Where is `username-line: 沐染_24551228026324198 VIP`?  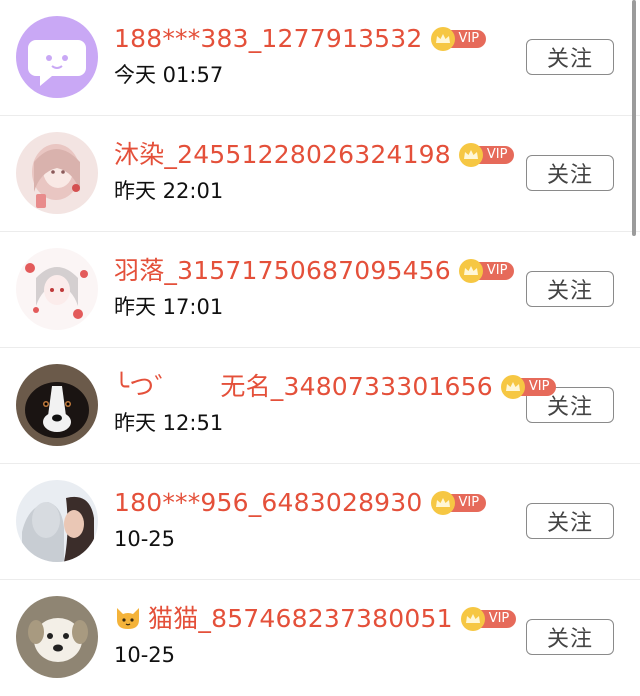
username-line: 沐染_24551228026324198 VIP is located at coordinates (314, 155).